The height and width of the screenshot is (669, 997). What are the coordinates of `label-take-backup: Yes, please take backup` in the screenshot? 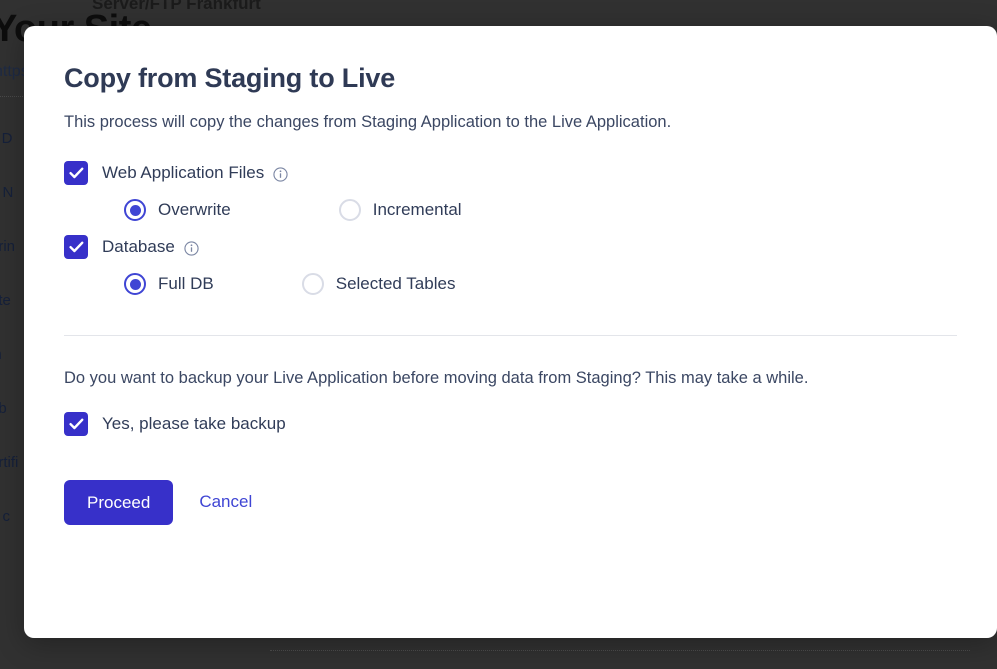 It's located at (194, 423).